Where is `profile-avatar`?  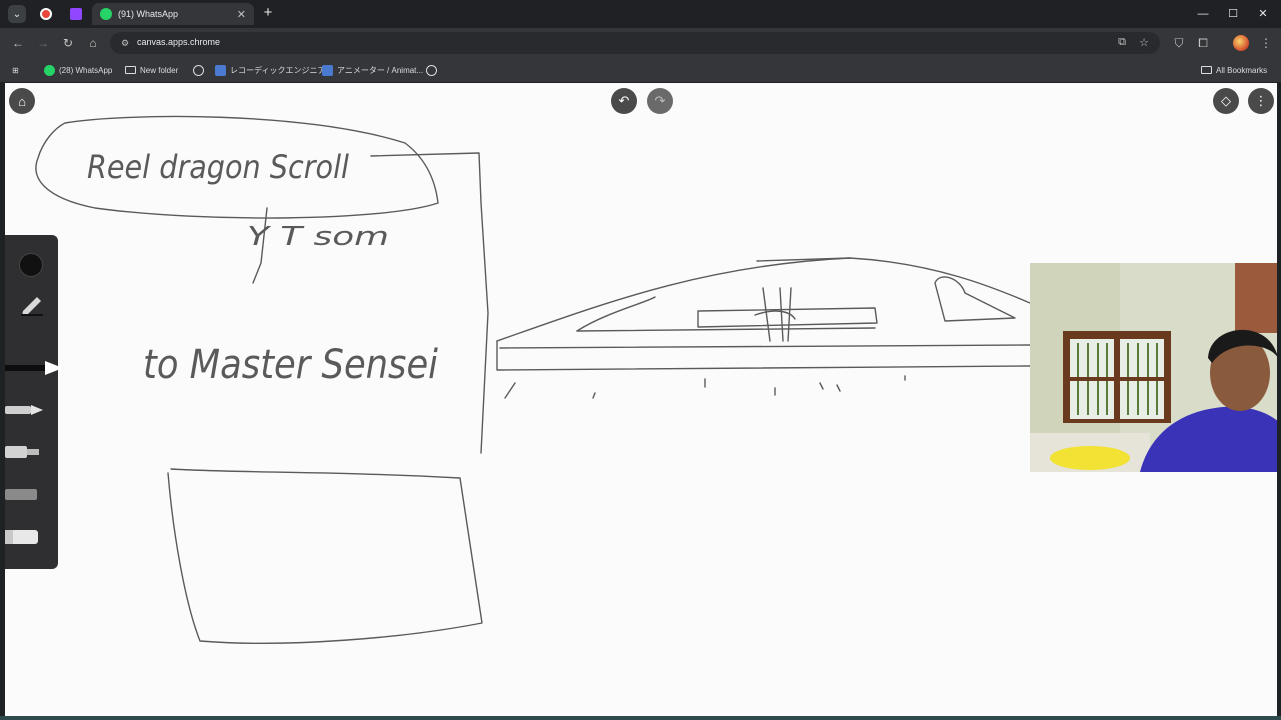 profile-avatar is located at coordinates (1241, 43).